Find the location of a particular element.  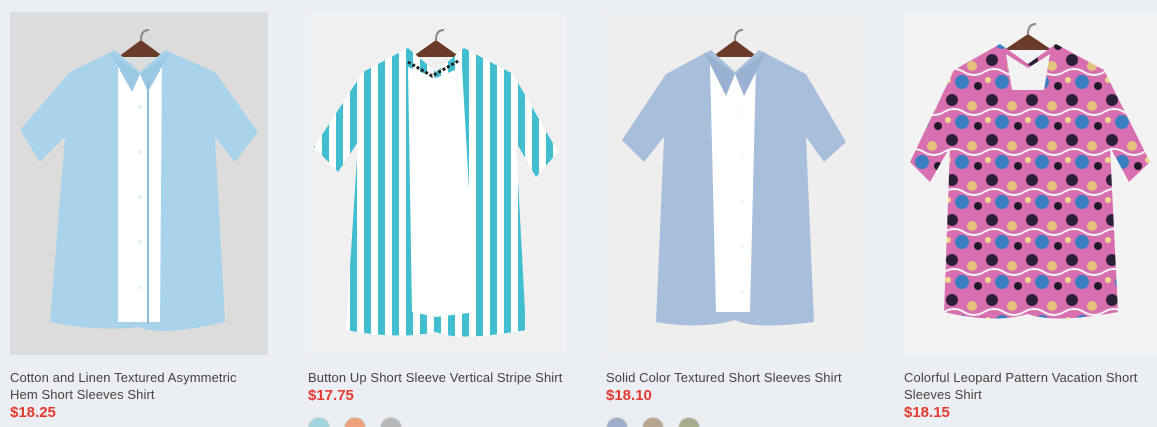

shirt-image-blue is located at coordinates (734, 177).